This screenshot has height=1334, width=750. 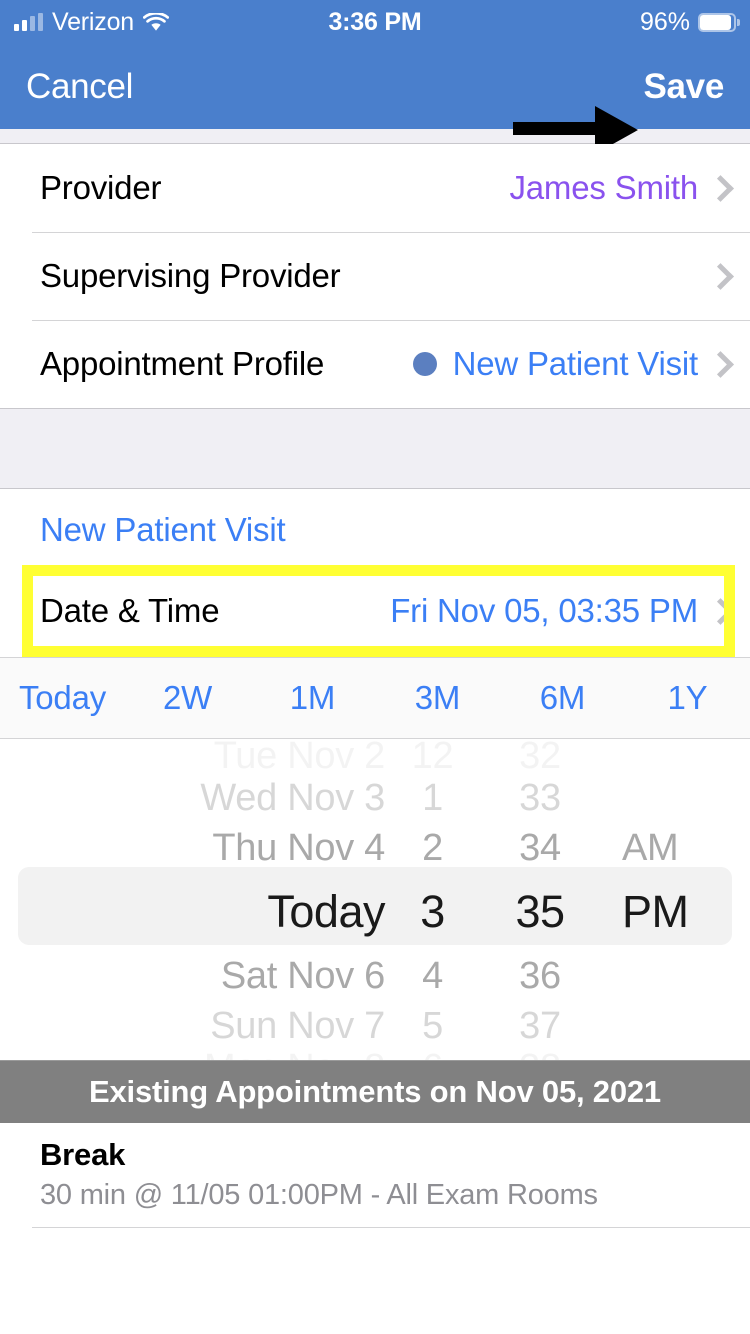 I want to click on quick-range-6m: 6M, so click(x=562, y=698).